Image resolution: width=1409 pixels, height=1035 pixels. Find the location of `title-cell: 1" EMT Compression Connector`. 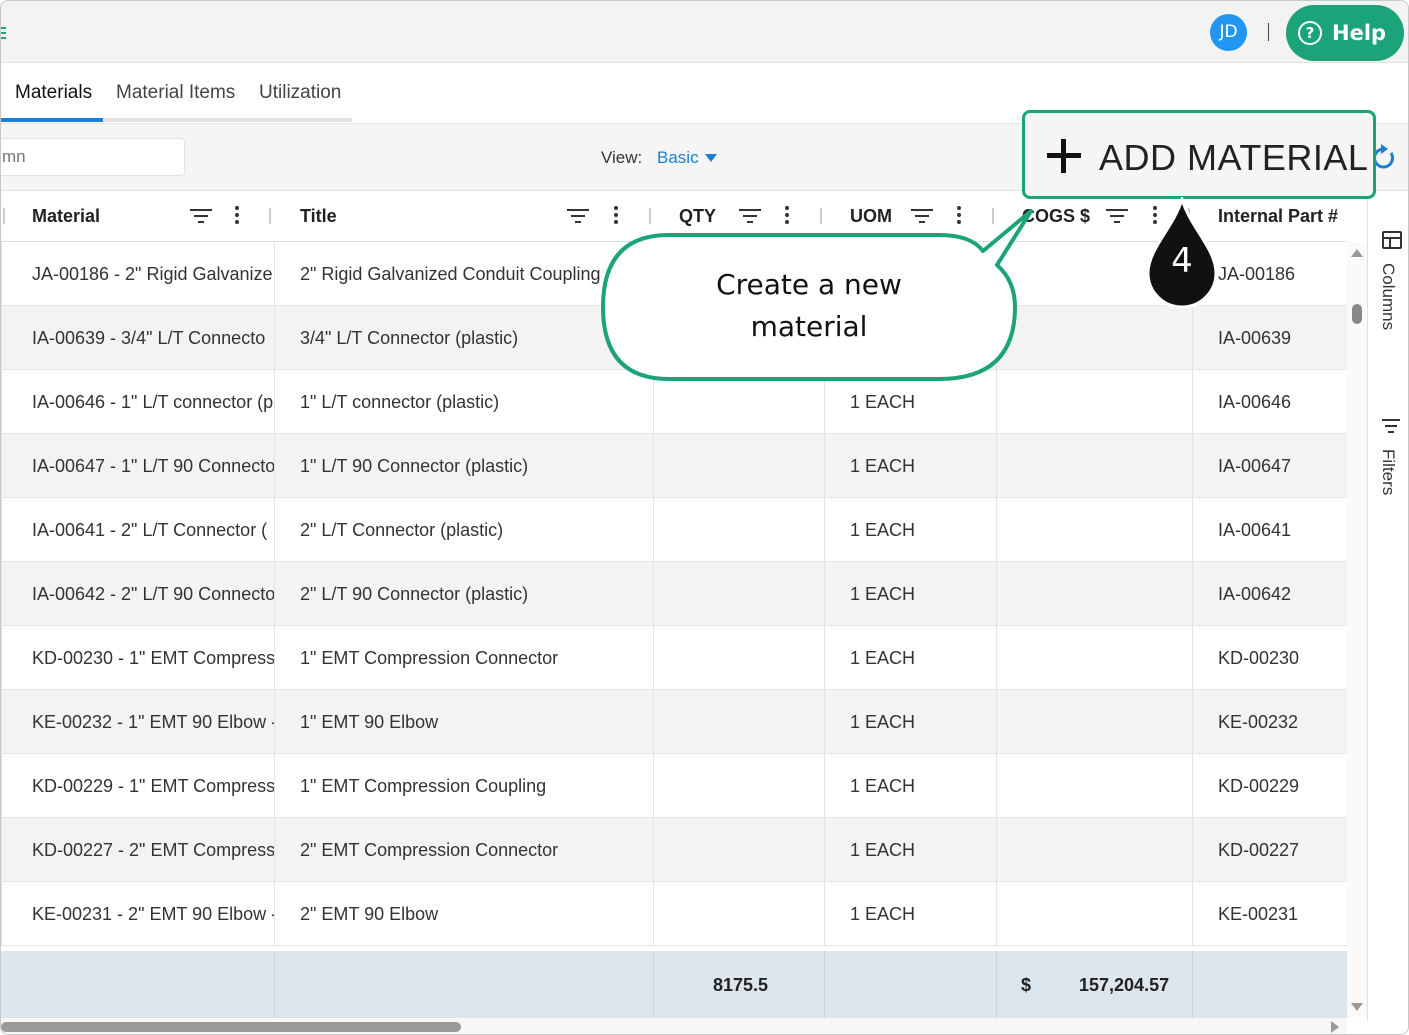

title-cell: 1" EMT Compression Connector is located at coordinates (464, 658).